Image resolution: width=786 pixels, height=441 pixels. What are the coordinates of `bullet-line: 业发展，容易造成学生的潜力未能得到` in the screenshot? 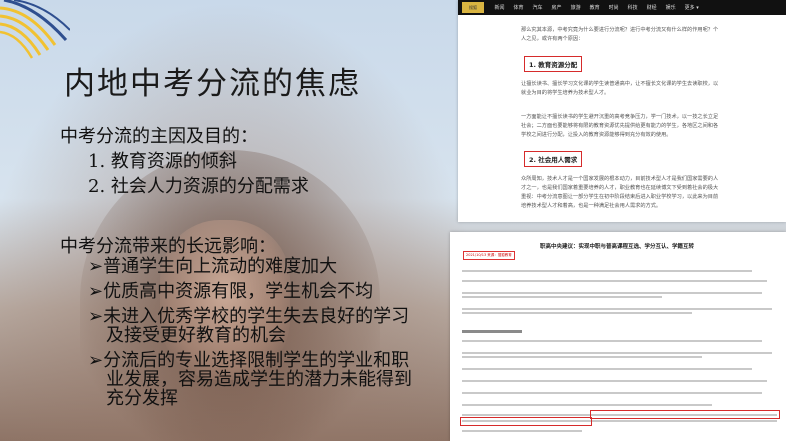 It's located at (259, 379).